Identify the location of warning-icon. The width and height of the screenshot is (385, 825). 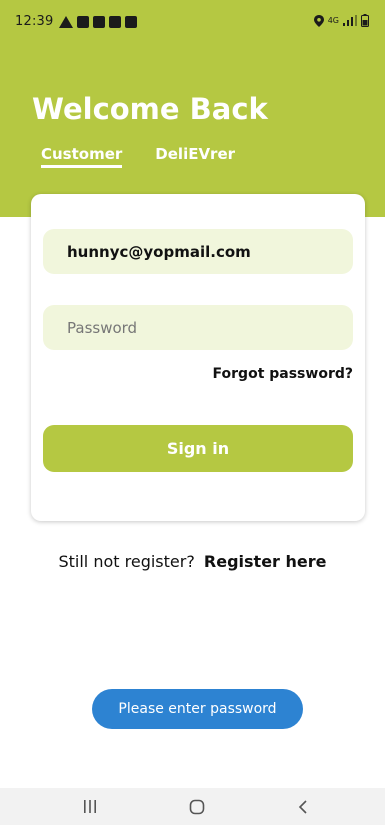
(66, 21).